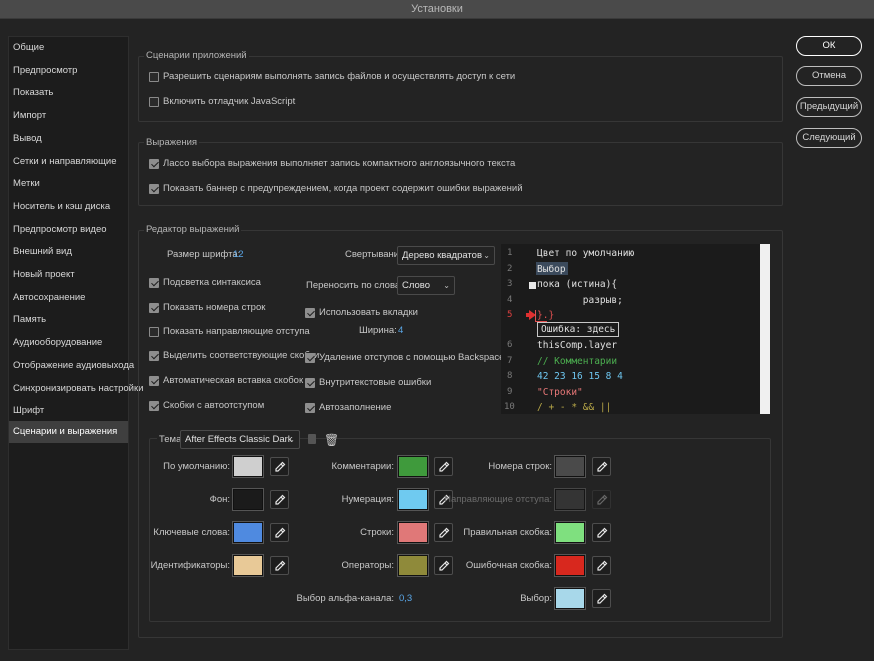 Image resolution: width=874 pixels, height=661 pixels. I want to click on match-brackets-option: Выделить соответствующие скобки, so click(234, 355).